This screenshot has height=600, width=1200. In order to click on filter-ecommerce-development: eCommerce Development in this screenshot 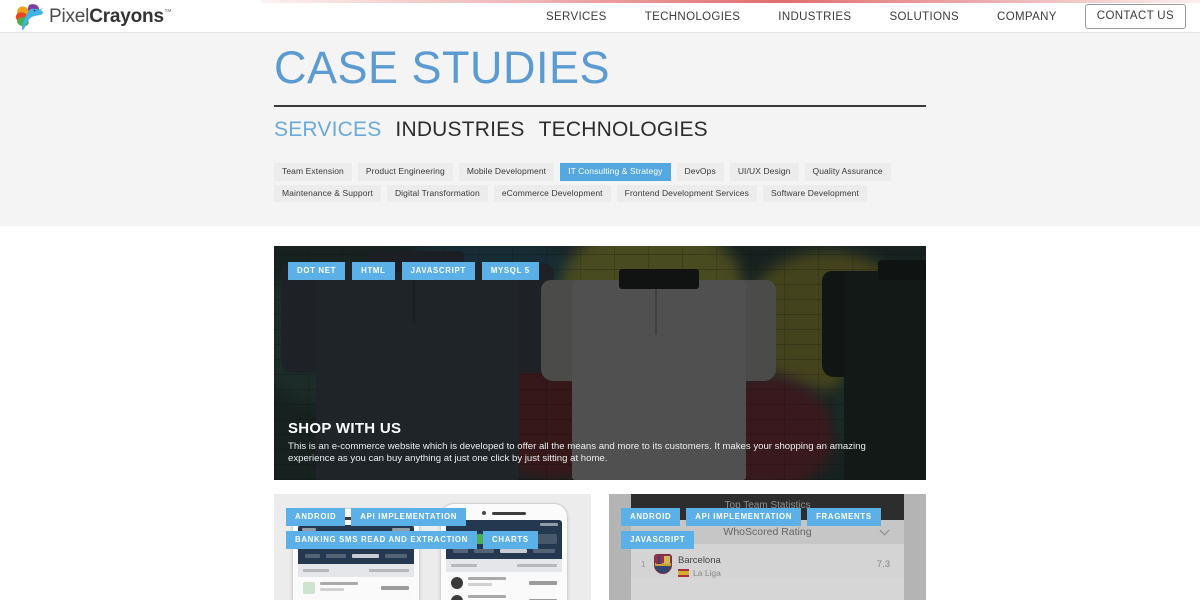, I will do `click(552, 193)`.